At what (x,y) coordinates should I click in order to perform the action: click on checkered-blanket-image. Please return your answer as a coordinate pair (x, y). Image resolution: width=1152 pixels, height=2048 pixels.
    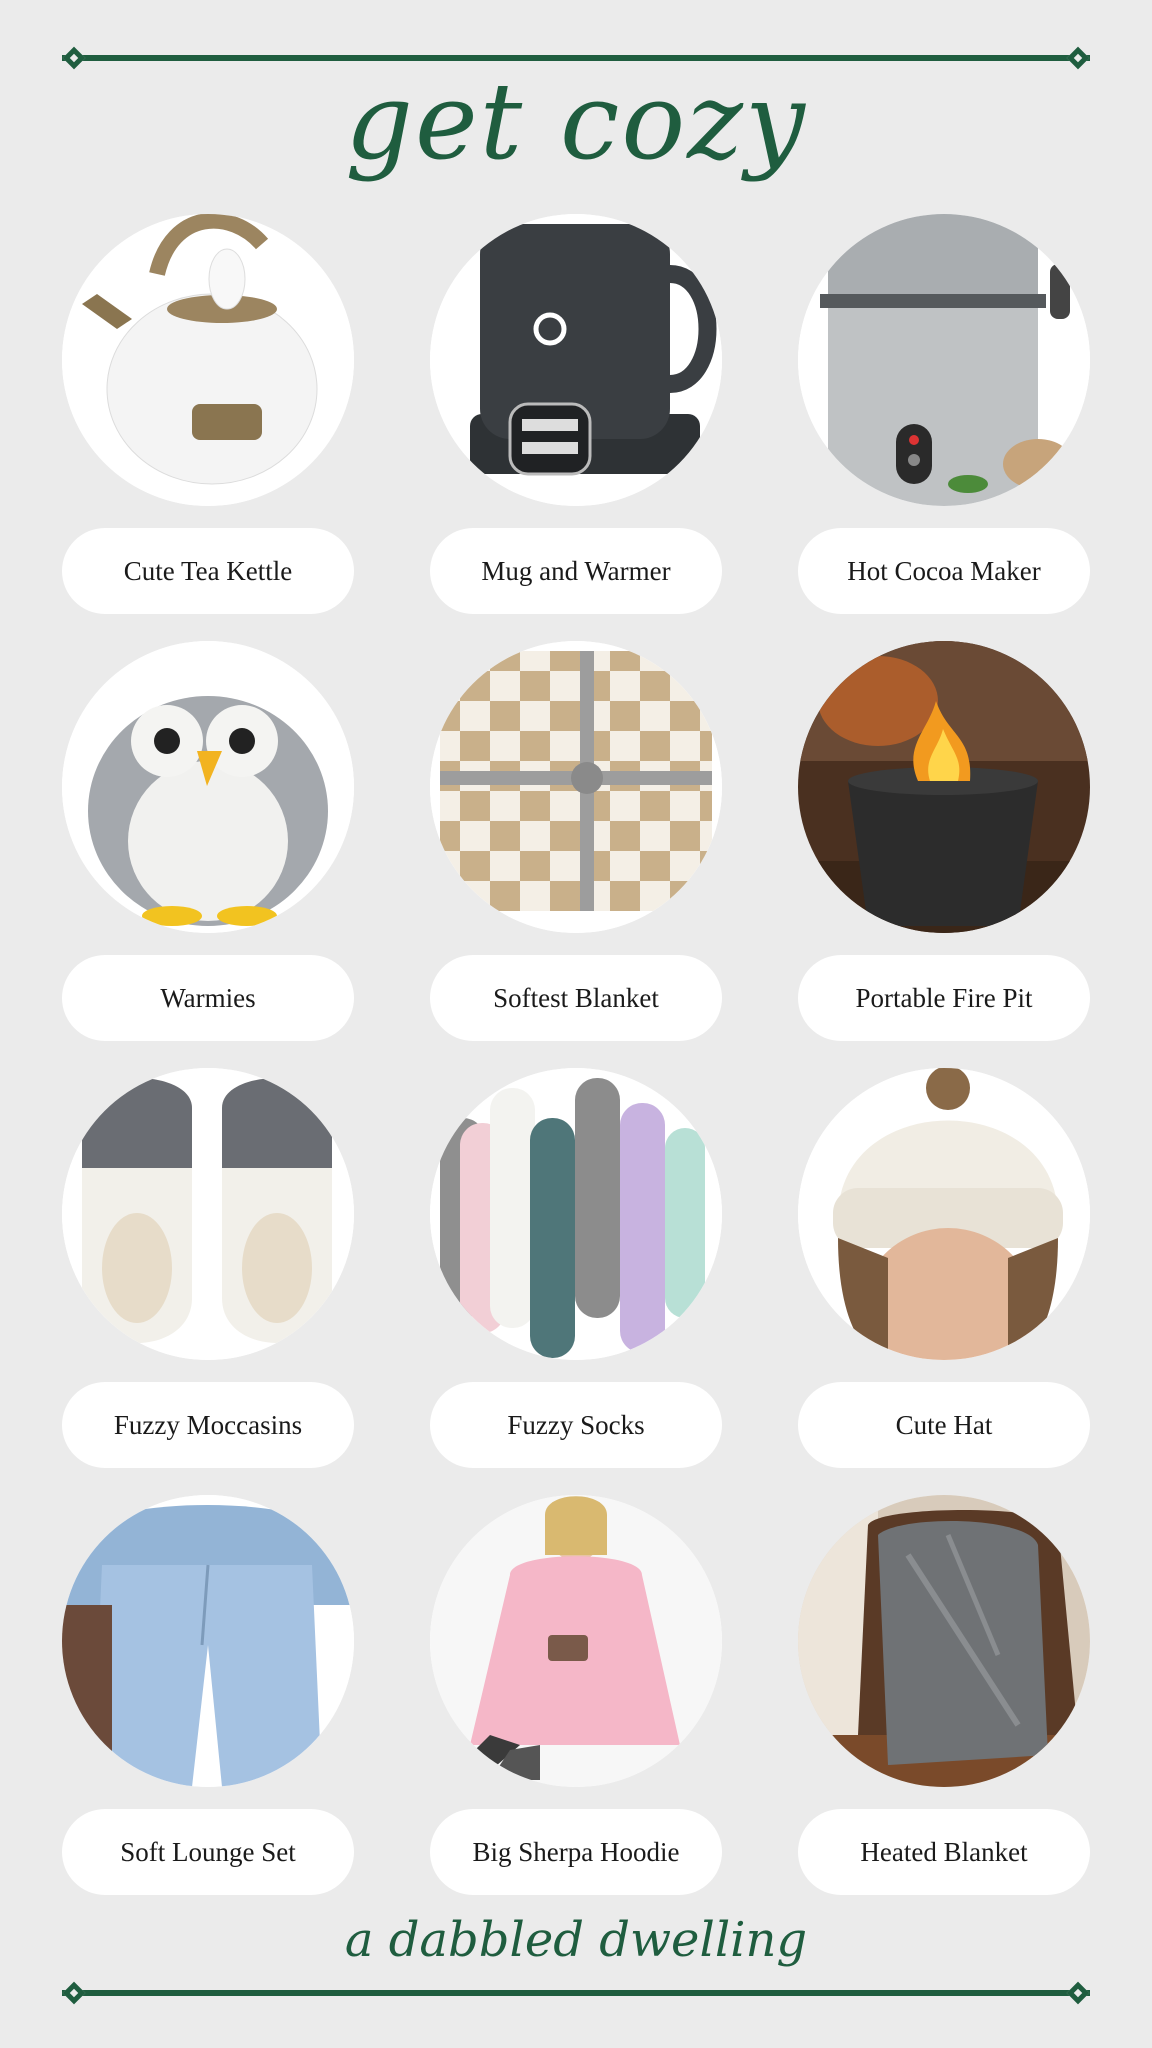
    Looking at the image, I should click on (576, 787).